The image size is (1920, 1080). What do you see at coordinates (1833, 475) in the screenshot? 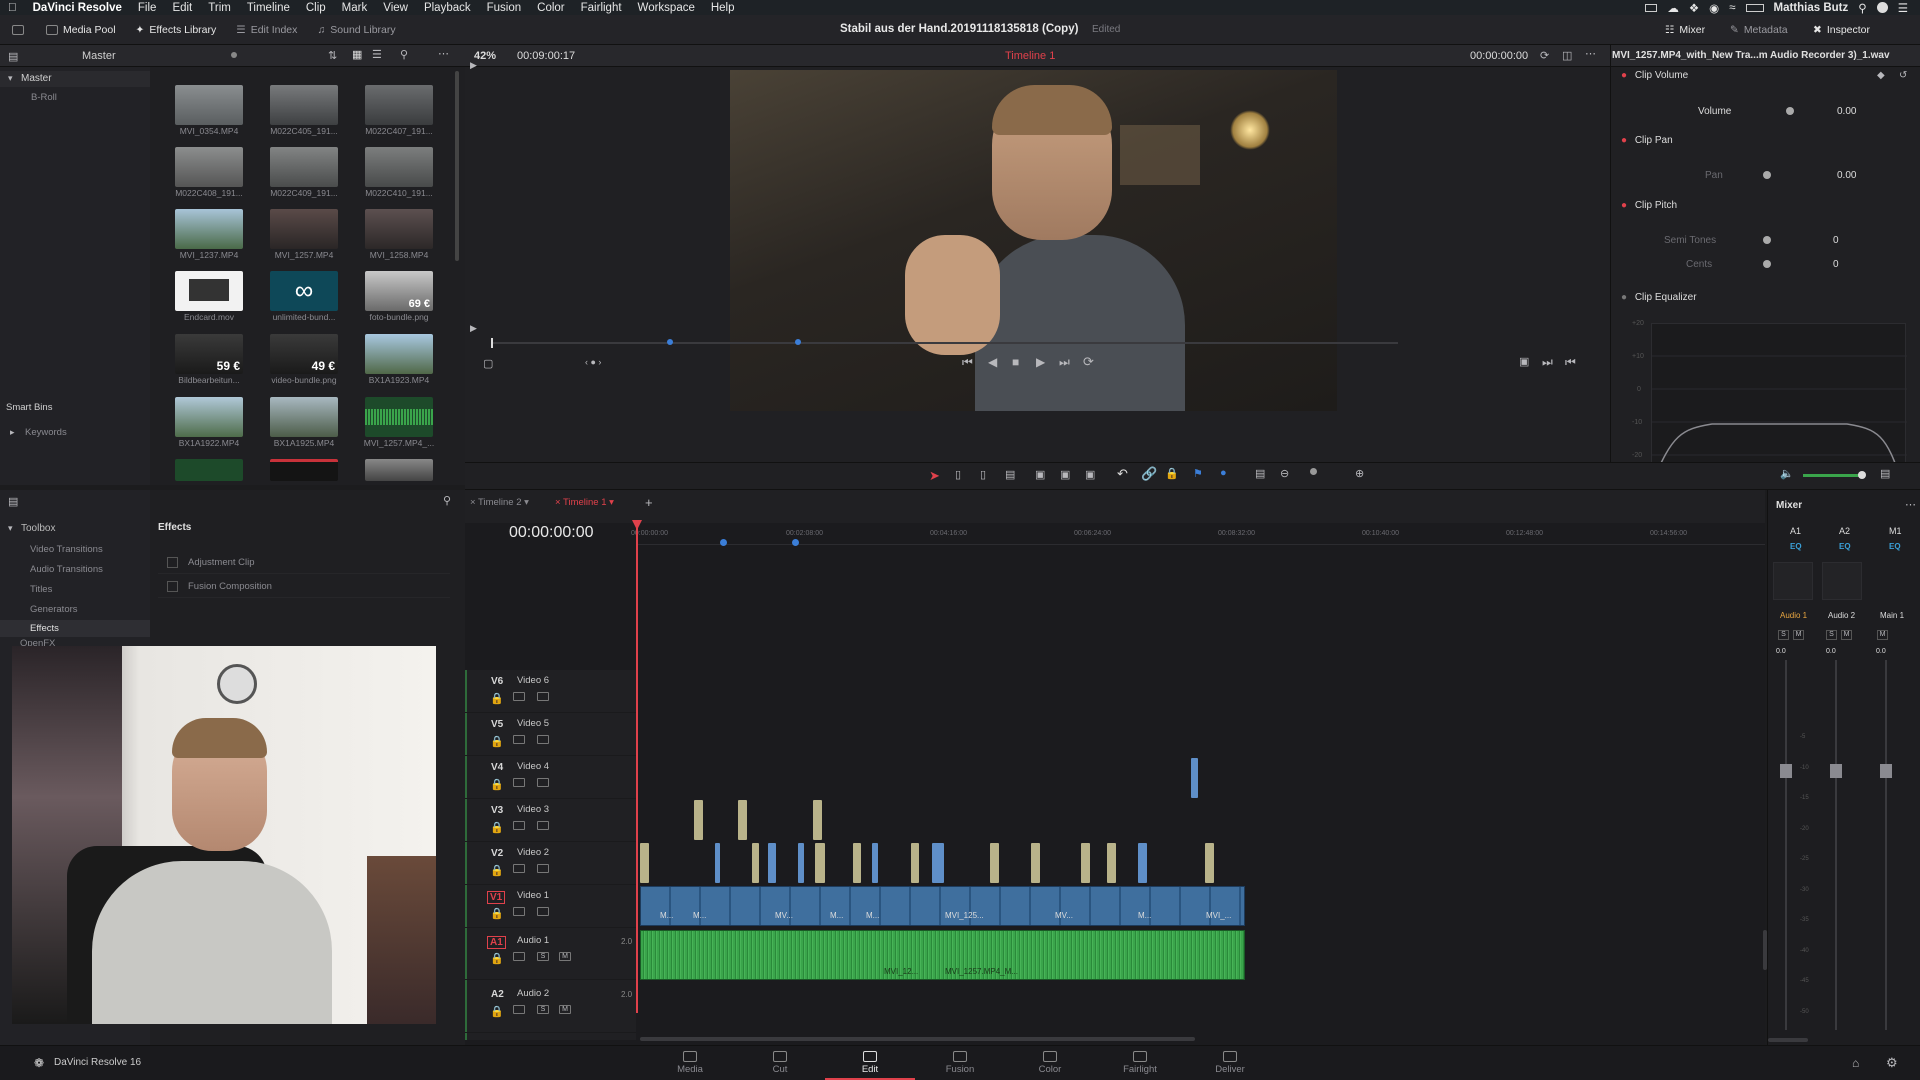
I see `master-volume-slider` at bounding box center [1833, 475].